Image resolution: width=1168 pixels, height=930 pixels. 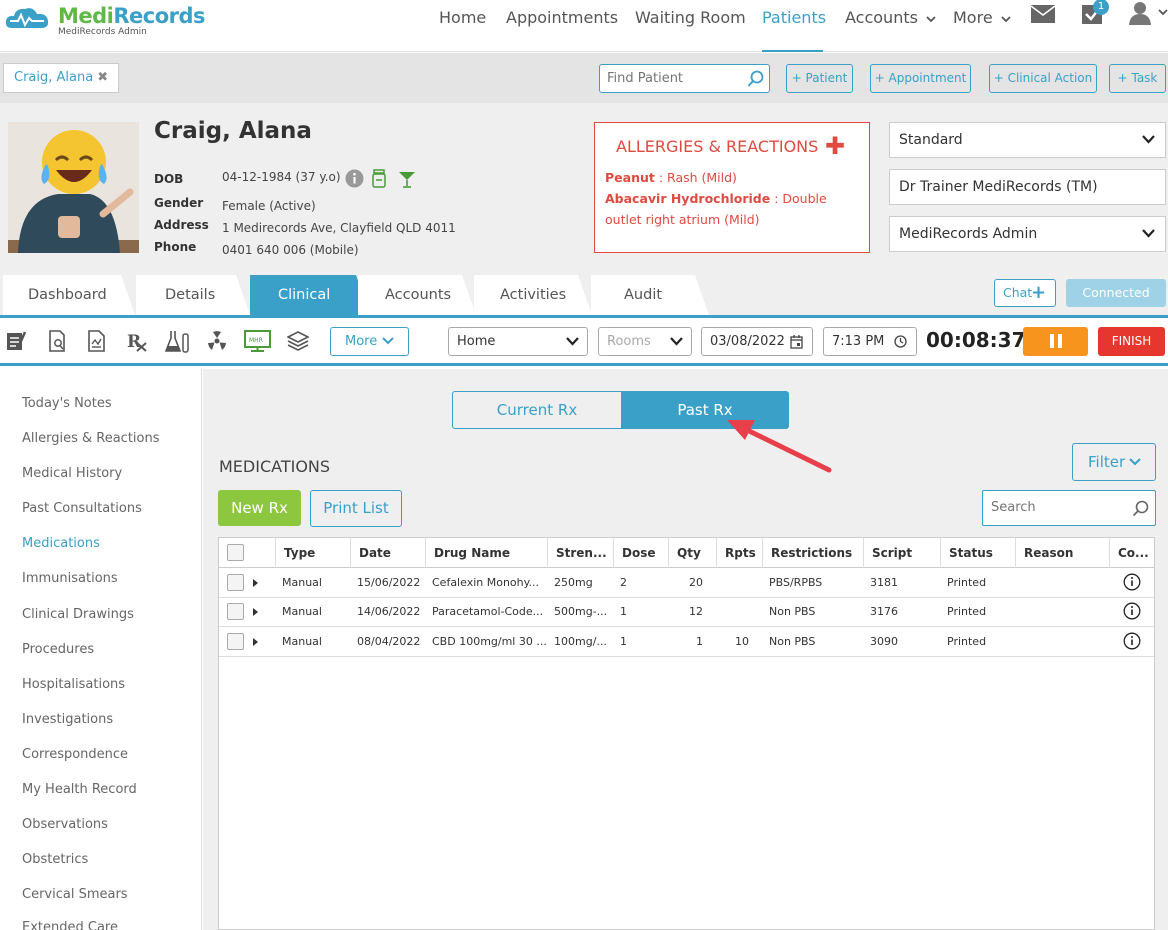 I want to click on tab-accounts: Accounts, so click(x=417, y=295).